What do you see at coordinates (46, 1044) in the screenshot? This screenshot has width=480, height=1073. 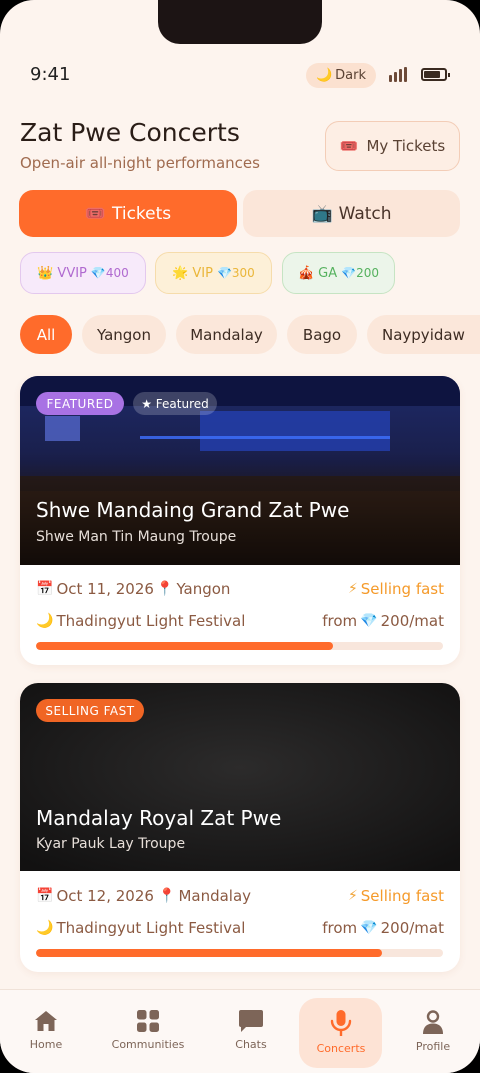 I see `nav-label-home: Home` at bounding box center [46, 1044].